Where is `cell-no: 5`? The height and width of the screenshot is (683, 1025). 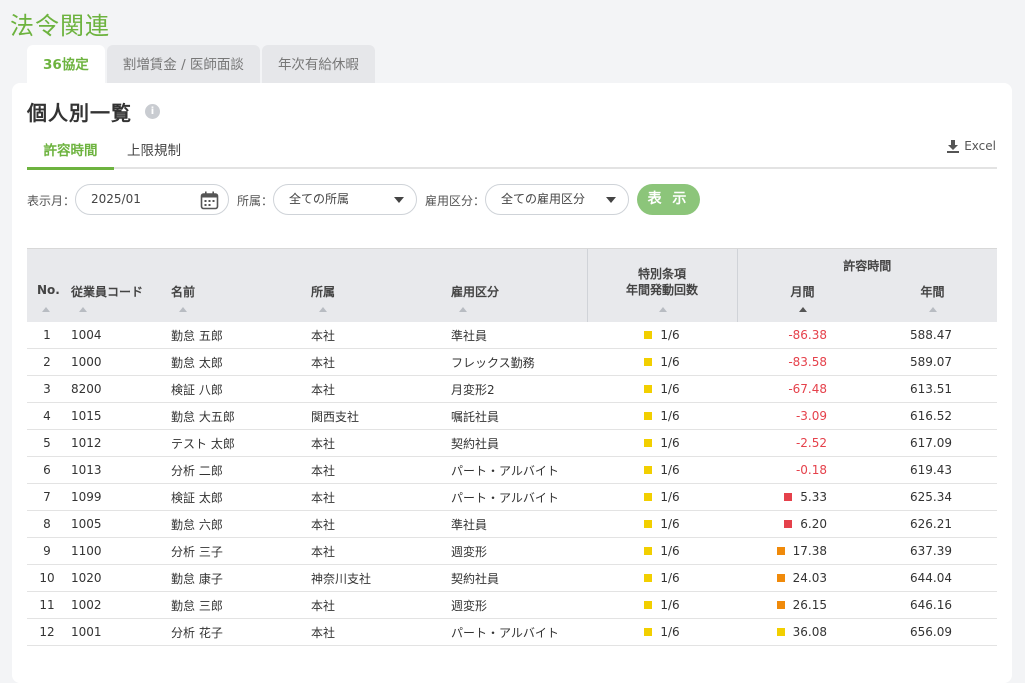 cell-no: 5 is located at coordinates (47, 443).